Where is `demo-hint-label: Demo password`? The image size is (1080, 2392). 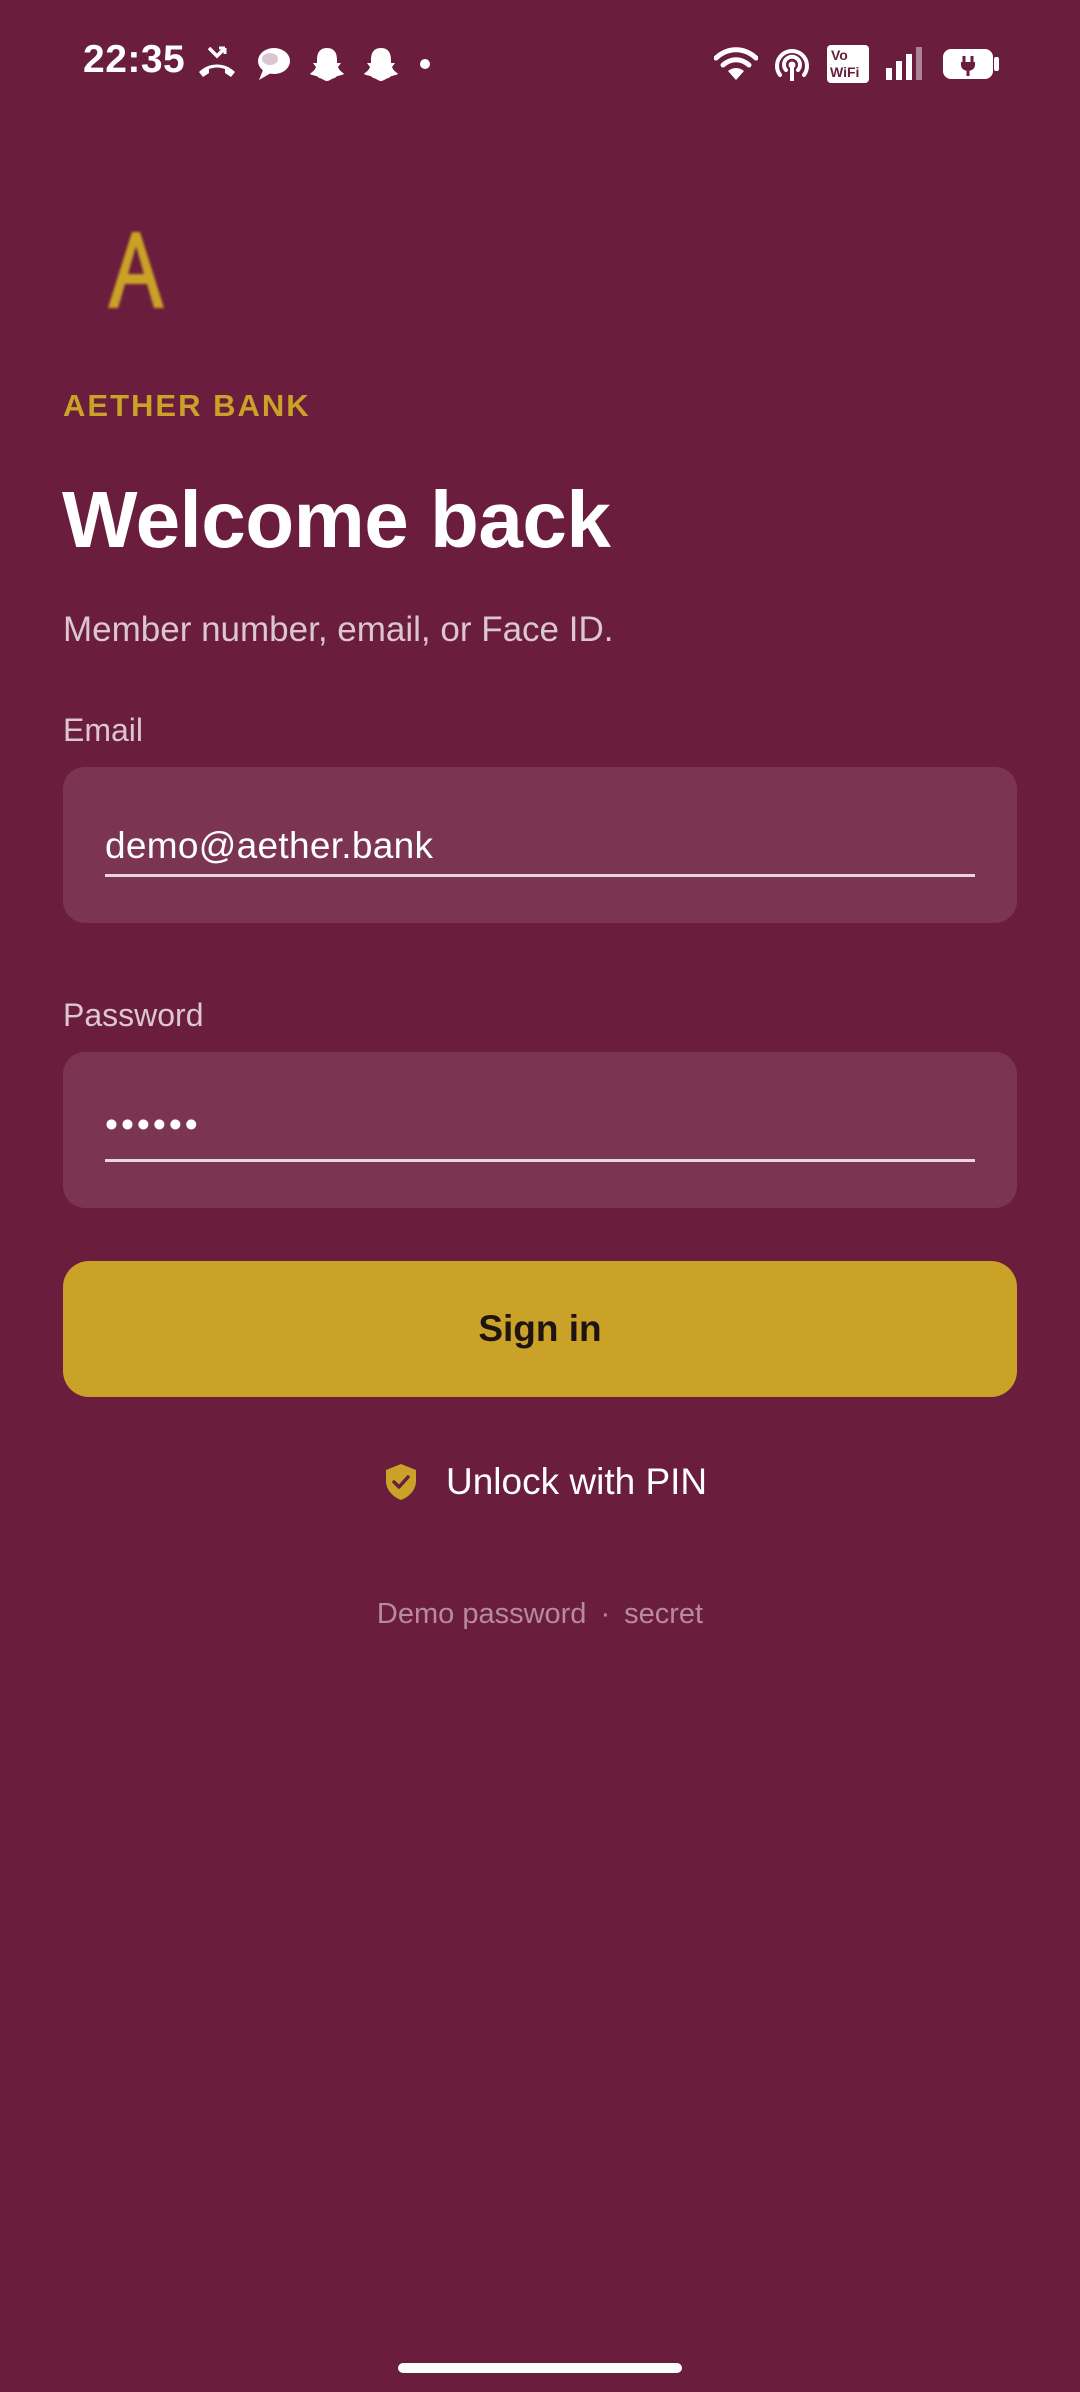
demo-hint-label: Demo password is located at coordinates (481, 1614).